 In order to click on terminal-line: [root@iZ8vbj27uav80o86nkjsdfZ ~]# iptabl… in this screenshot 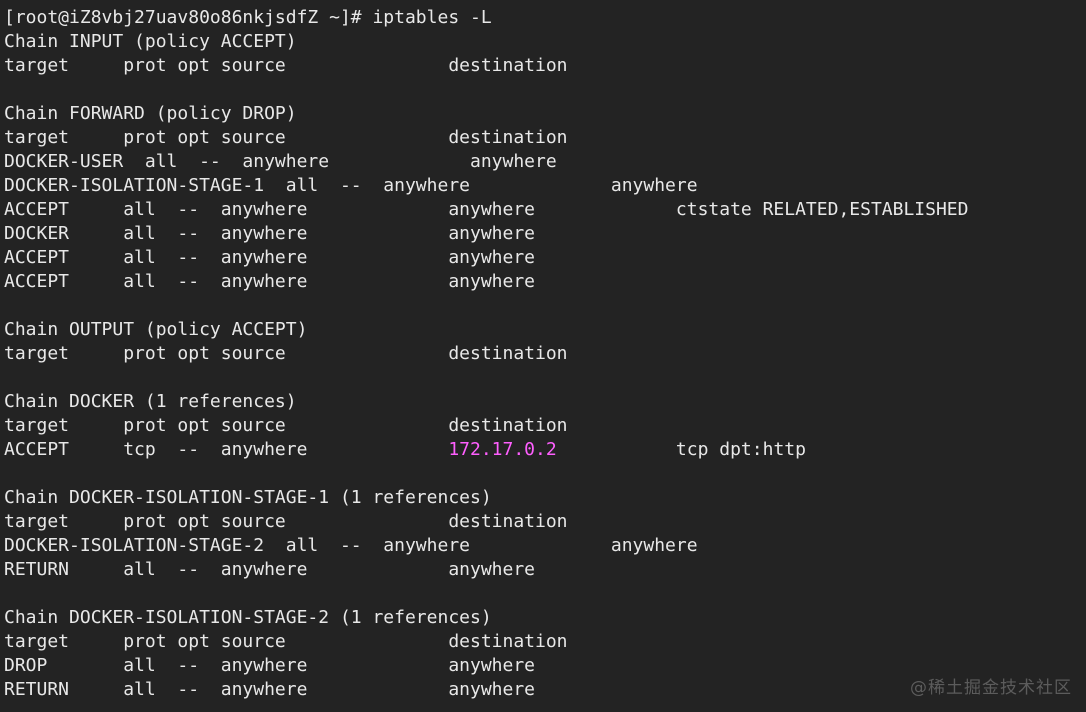, I will do `click(248, 17)`.